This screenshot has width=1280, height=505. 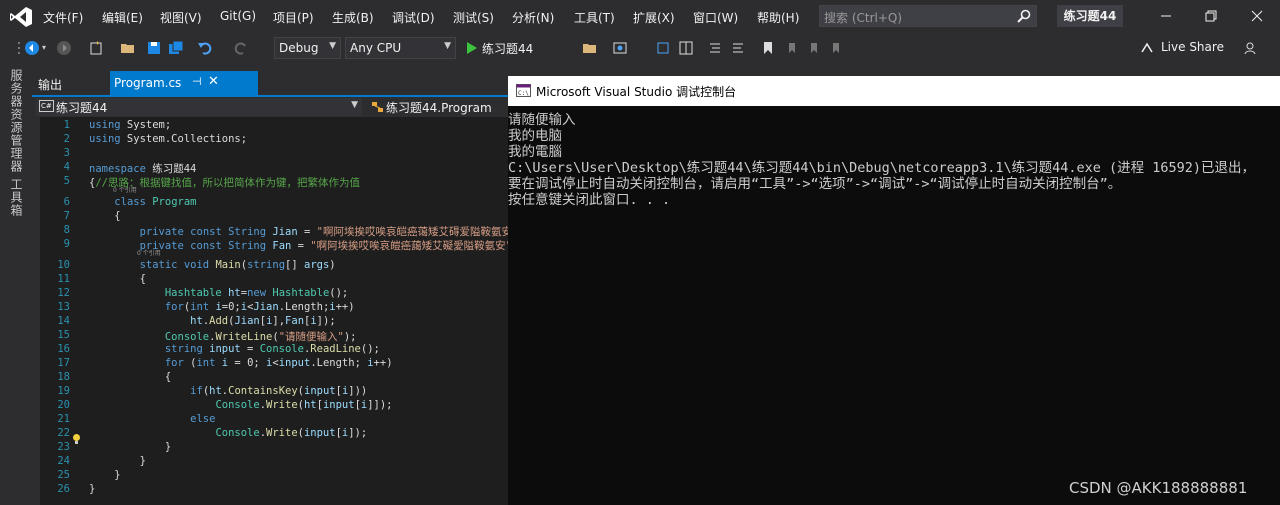 What do you see at coordinates (16, 197) in the screenshot?
I see `toolbox-tab: 工具箱` at bounding box center [16, 197].